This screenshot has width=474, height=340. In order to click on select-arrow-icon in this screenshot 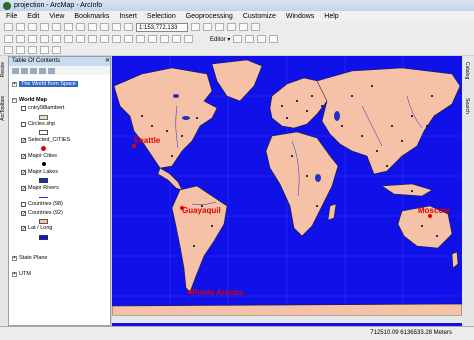, I will do `click(8, 50)`.